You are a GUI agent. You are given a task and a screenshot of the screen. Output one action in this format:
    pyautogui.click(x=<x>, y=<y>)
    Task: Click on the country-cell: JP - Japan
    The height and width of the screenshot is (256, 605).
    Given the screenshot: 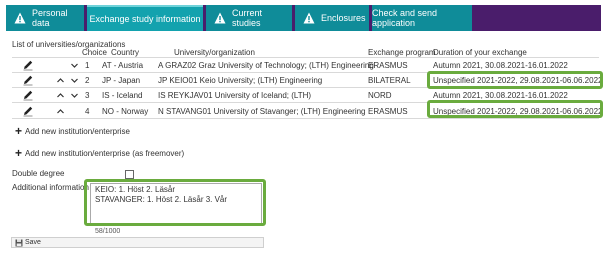 What is the action you would take?
    pyautogui.click(x=121, y=80)
    